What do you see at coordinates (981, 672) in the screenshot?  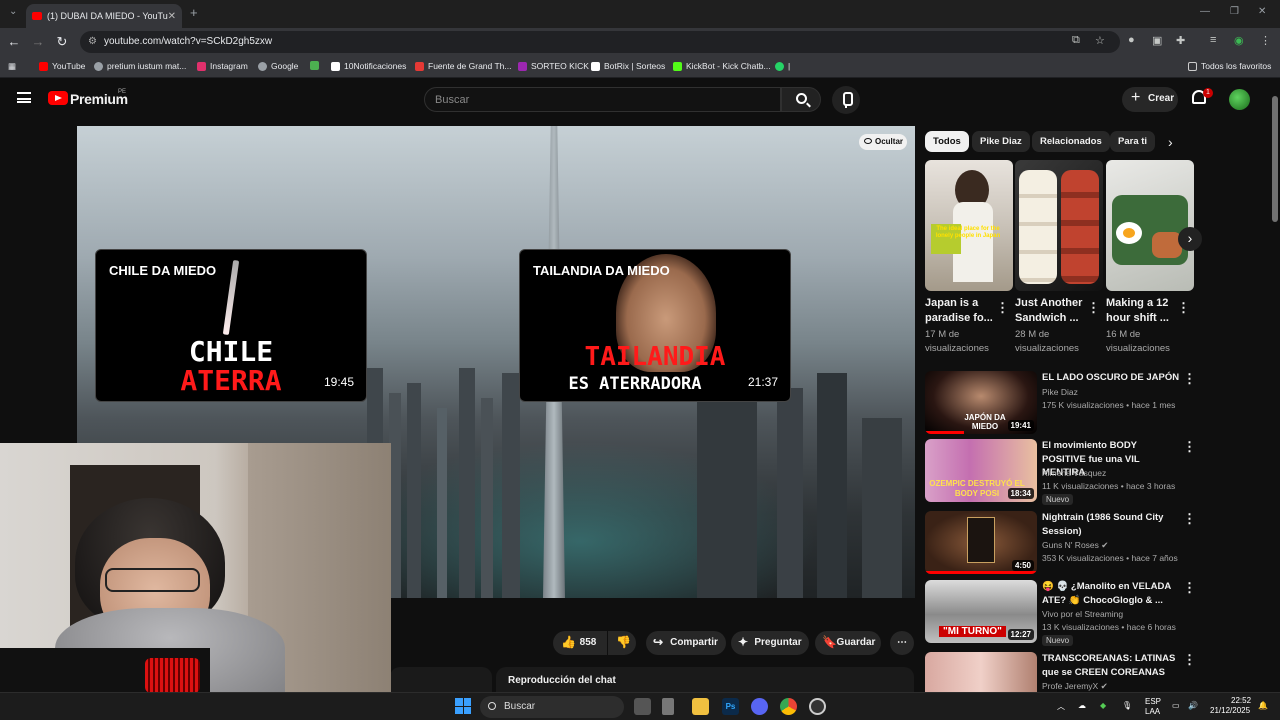 I see `recommendation-thumbnail` at bounding box center [981, 672].